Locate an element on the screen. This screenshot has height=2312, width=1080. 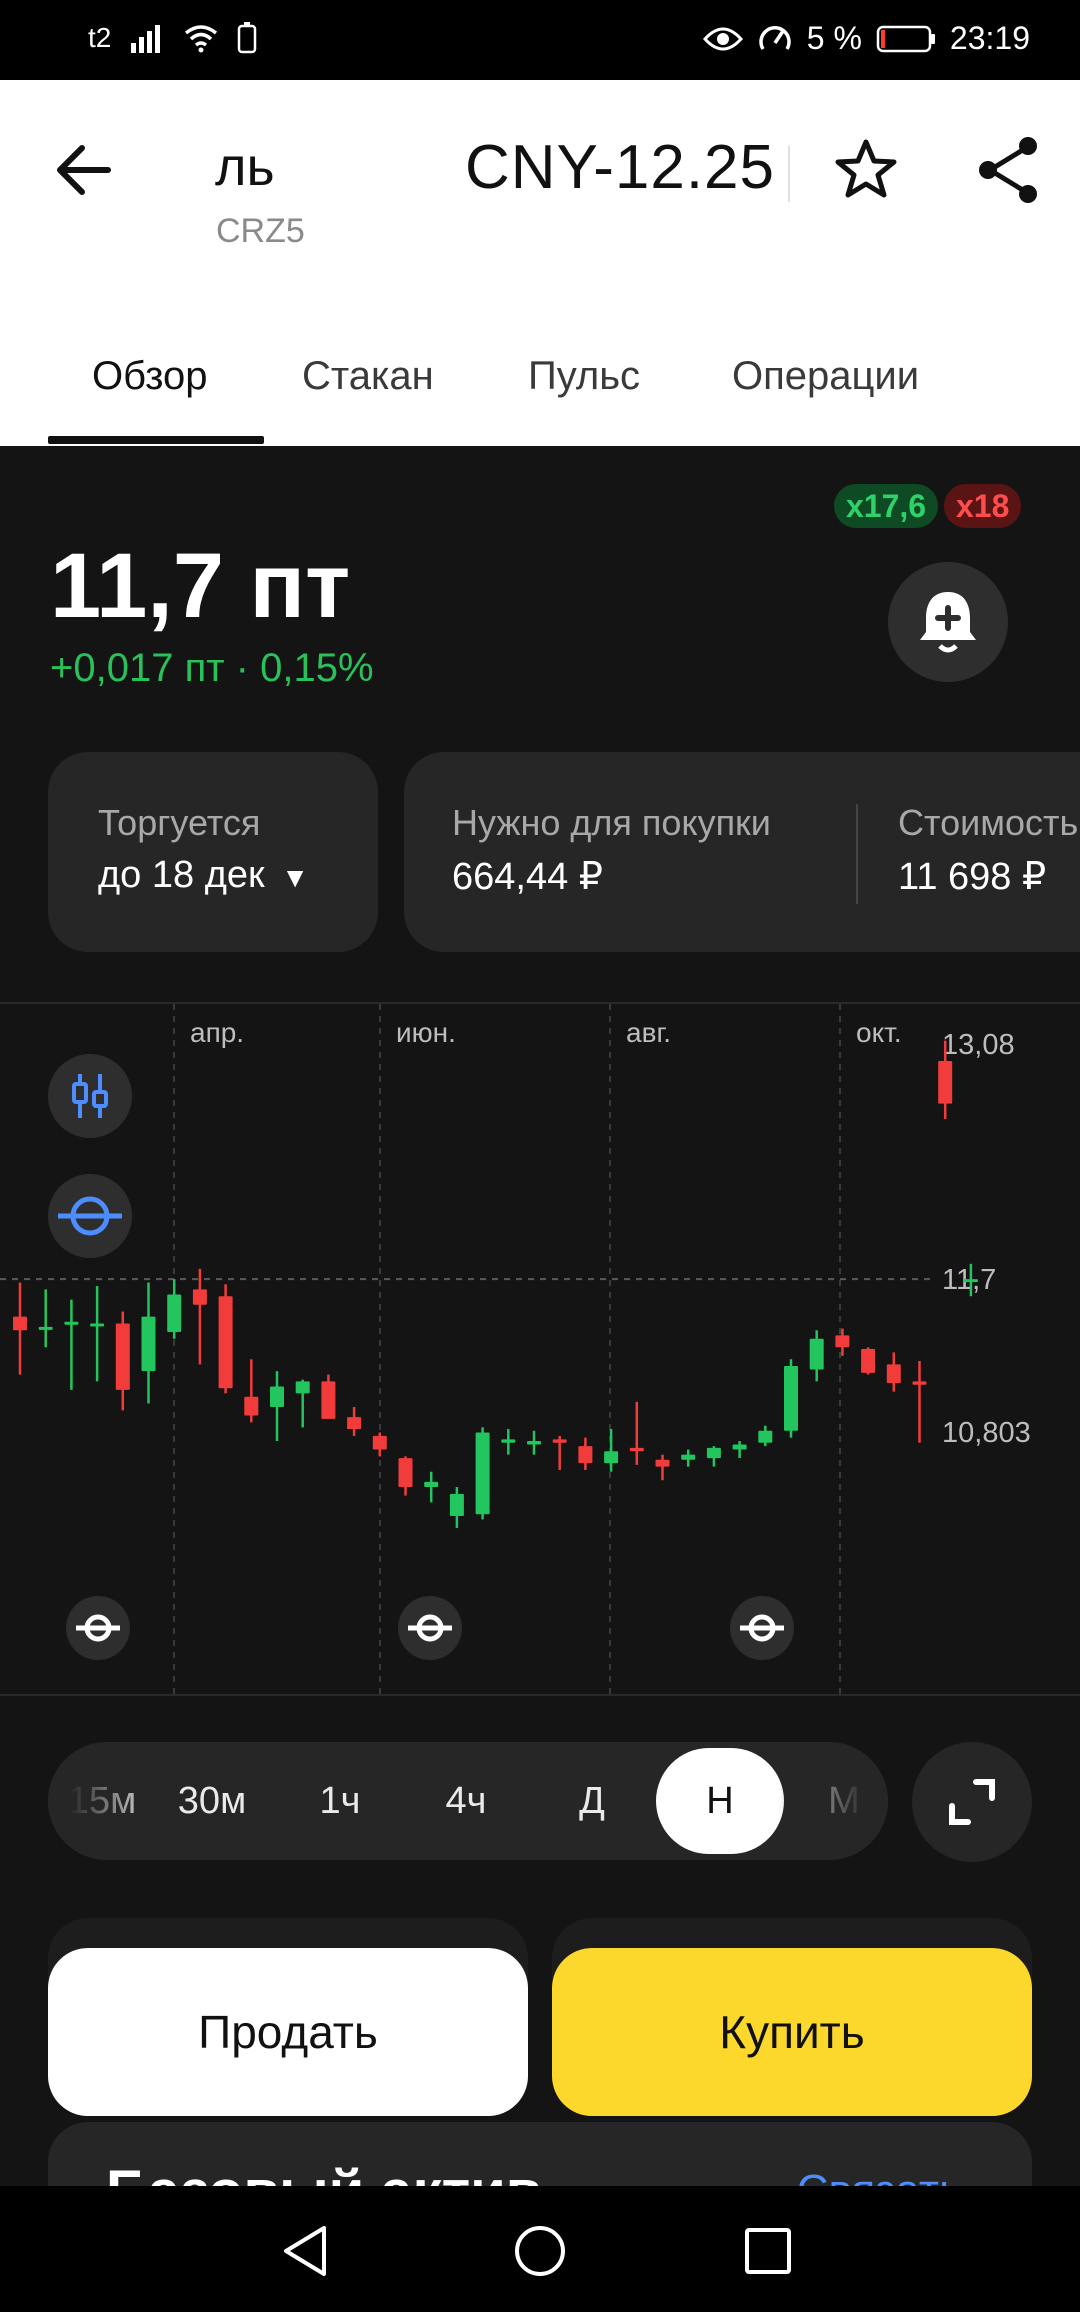
bell-plus-icon is located at coordinates (948, 622).